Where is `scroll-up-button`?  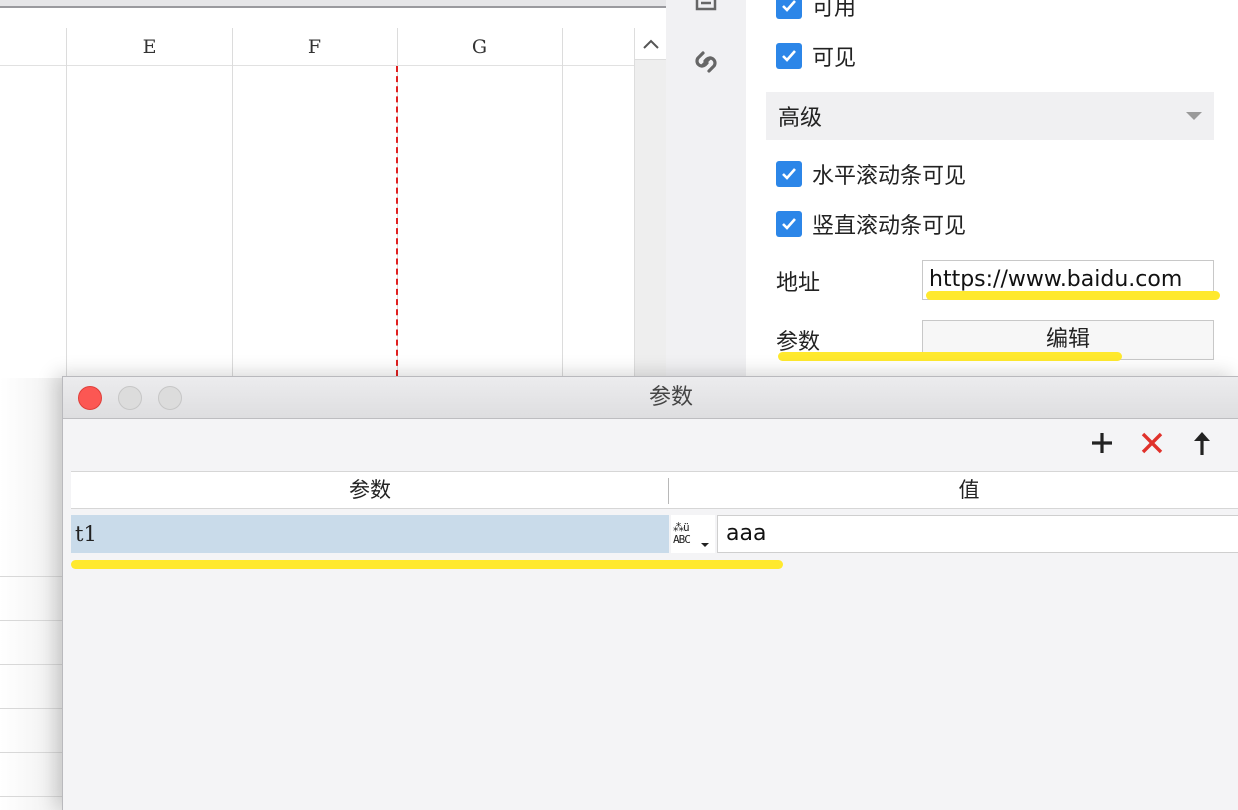 scroll-up-button is located at coordinates (650, 44).